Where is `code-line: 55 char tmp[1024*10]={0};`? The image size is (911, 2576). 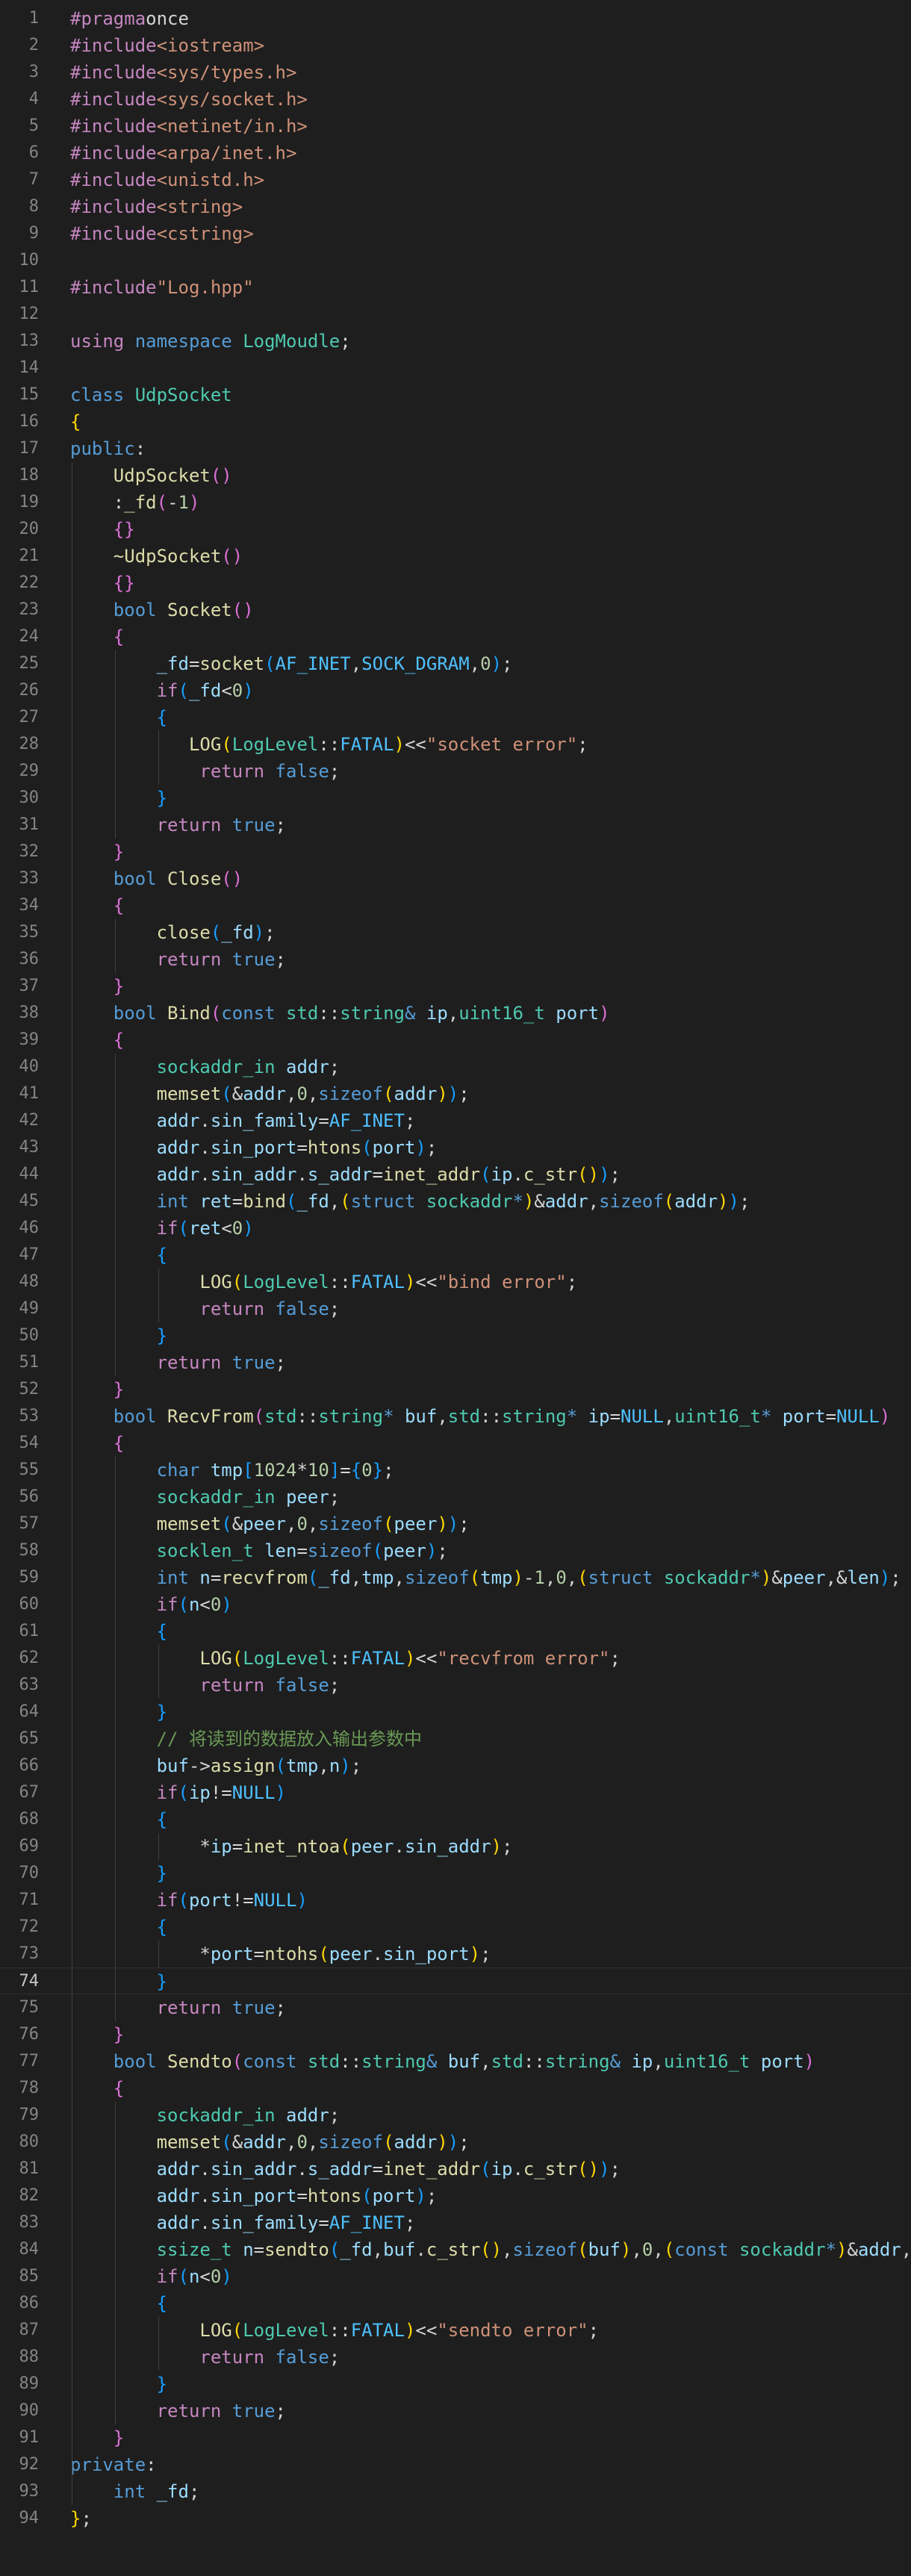
code-line: 55 char tmp[1024*10]={0}; is located at coordinates (455, 1470).